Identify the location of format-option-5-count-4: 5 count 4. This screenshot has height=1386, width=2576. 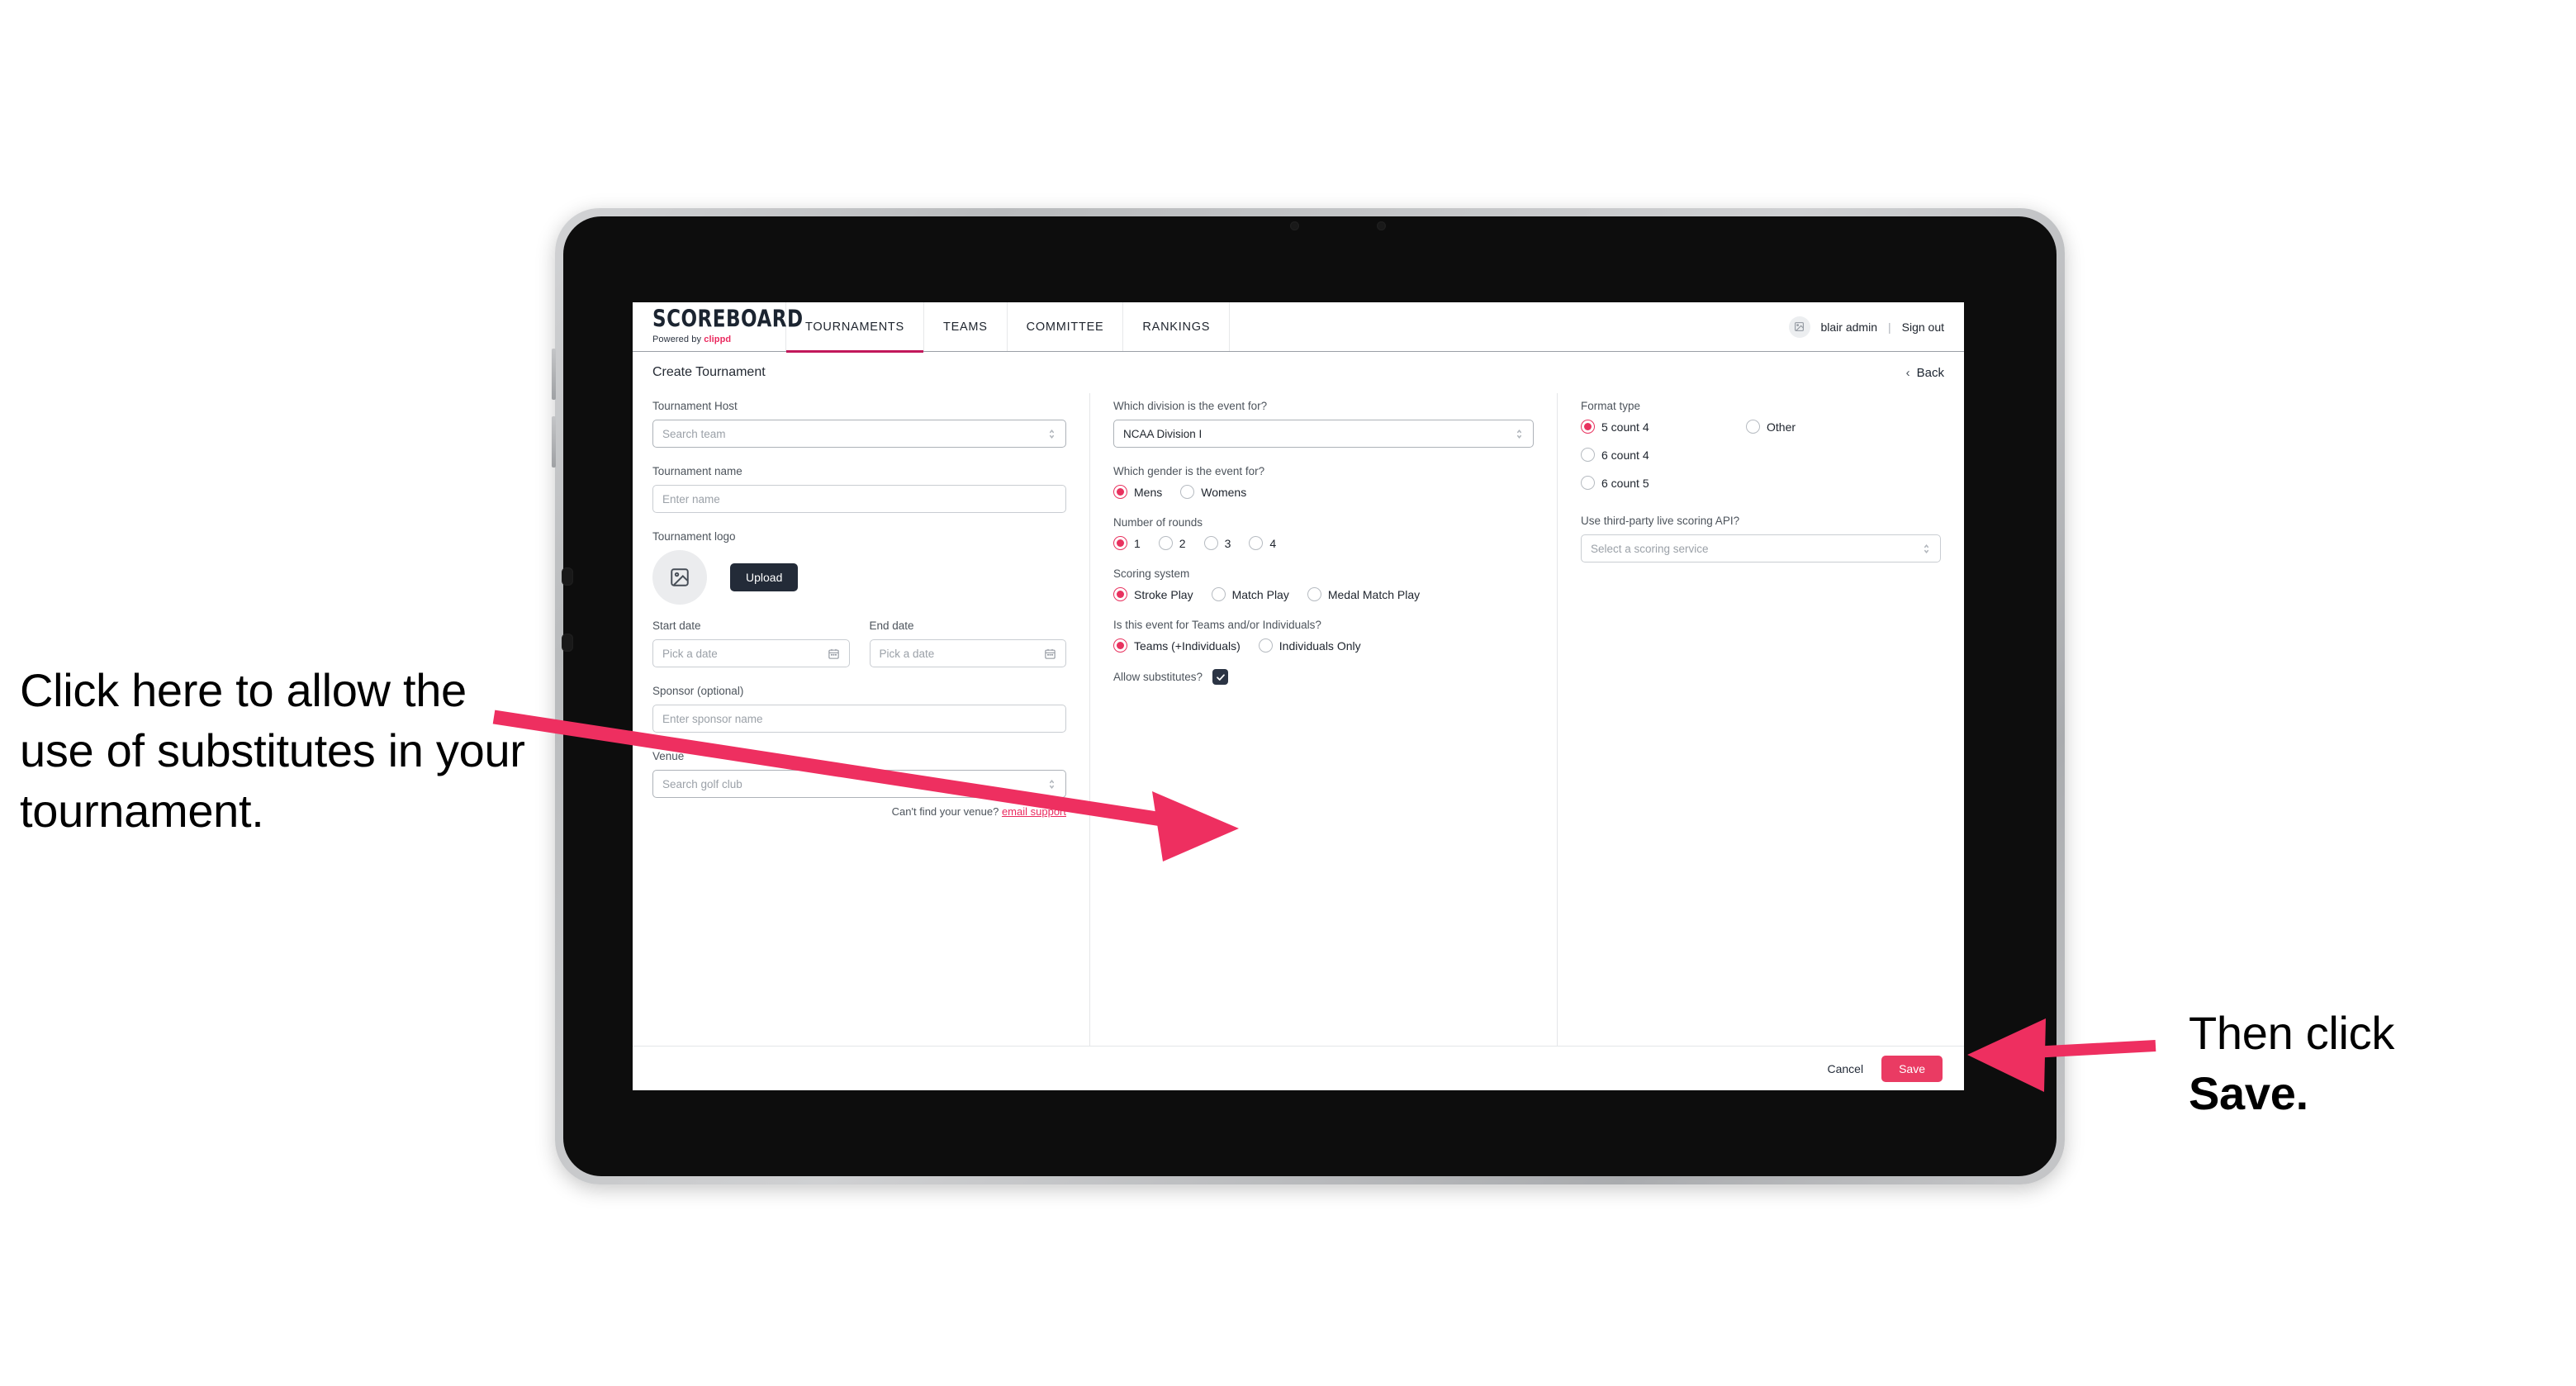
(1654, 427).